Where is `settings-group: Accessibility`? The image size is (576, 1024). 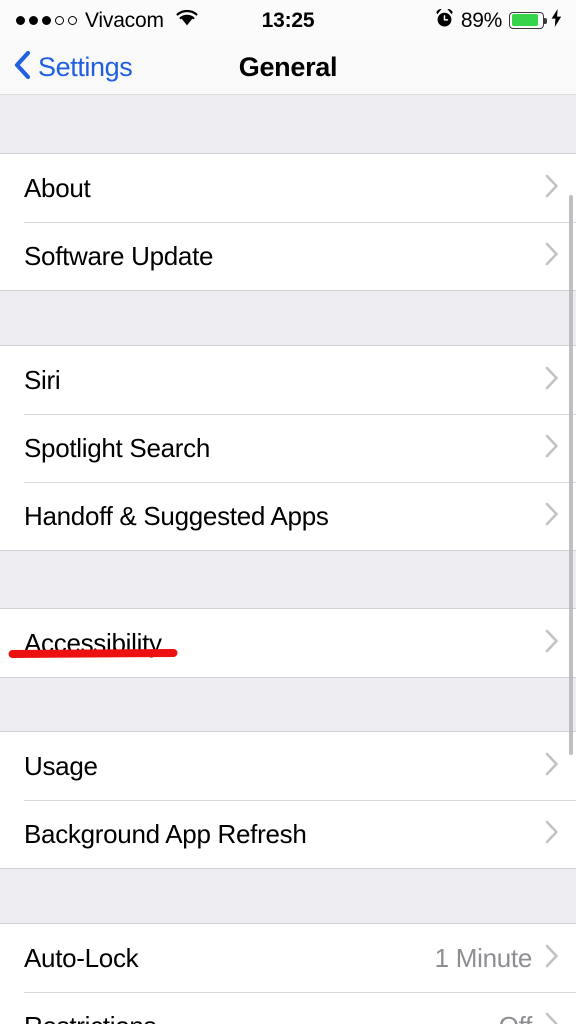
settings-group: Accessibility is located at coordinates (288, 643).